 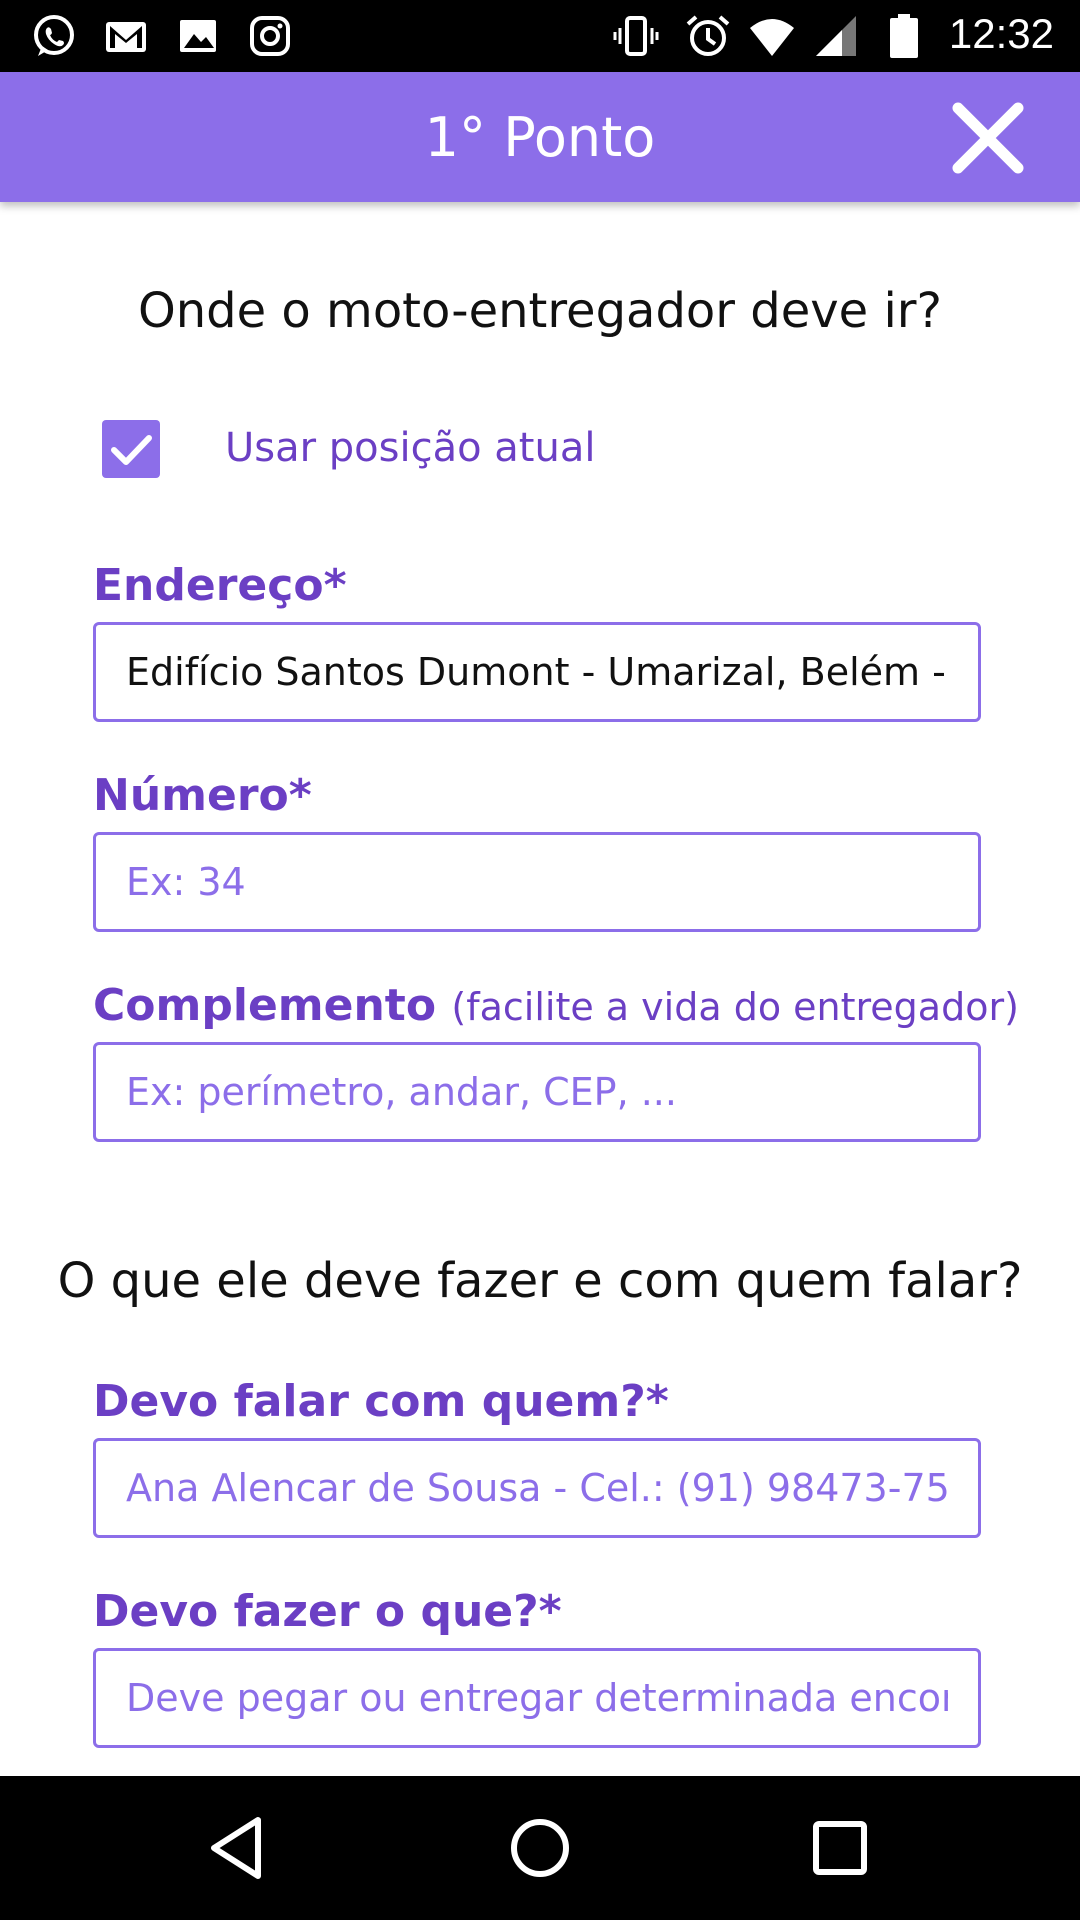 What do you see at coordinates (836, 36) in the screenshot?
I see `signal-icon` at bounding box center [836, 36].